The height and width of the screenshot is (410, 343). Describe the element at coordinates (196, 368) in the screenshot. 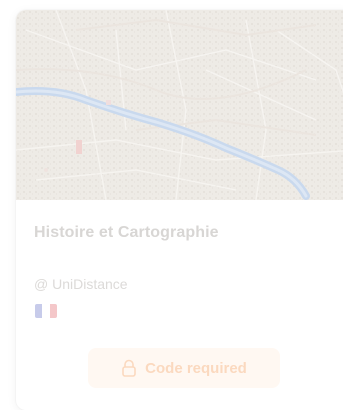

I see `code-required-label: Code required` at that location.